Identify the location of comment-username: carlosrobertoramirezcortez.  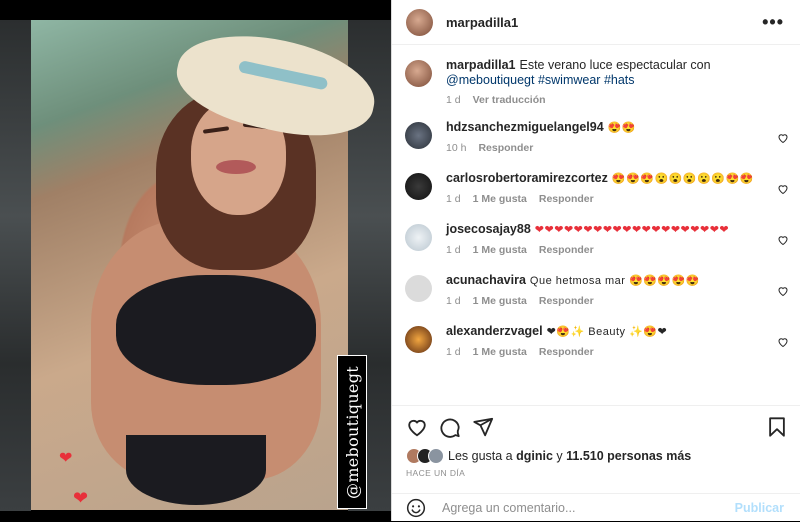
(527, 178).